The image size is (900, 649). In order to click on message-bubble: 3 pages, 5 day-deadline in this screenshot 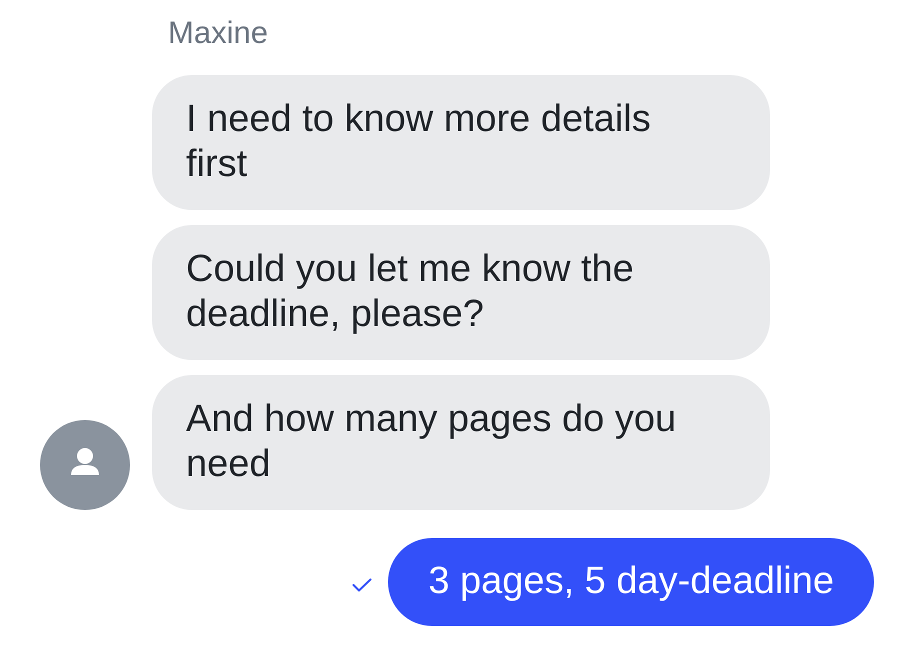, I will do `click(631, 582)`.